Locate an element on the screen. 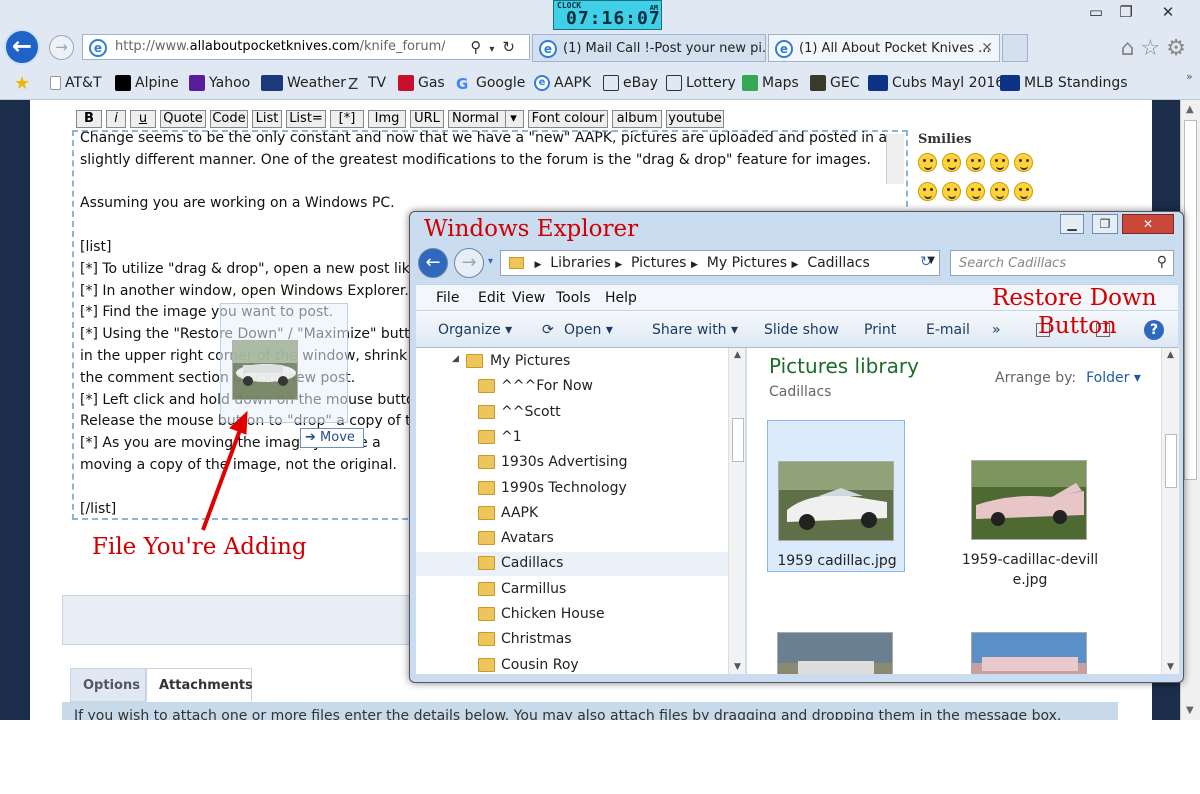 Image resolution: width=1200 pixels, height=794 pixels. help-icon: ? is located at coordinates (1154, 330).